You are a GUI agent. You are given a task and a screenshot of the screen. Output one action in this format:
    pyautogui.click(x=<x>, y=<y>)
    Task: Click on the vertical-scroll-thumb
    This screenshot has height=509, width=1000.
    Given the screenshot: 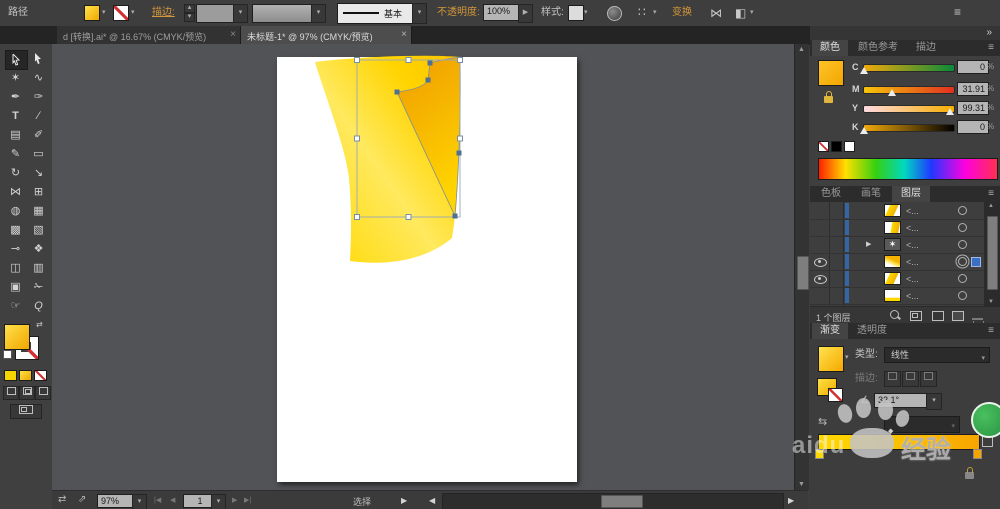 What is the action you would take?
    pyautogui.click(x=803, y=273)
    